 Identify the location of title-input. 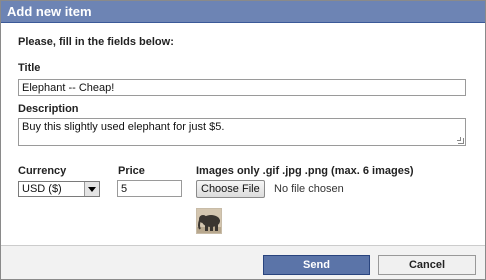
(242, 87).